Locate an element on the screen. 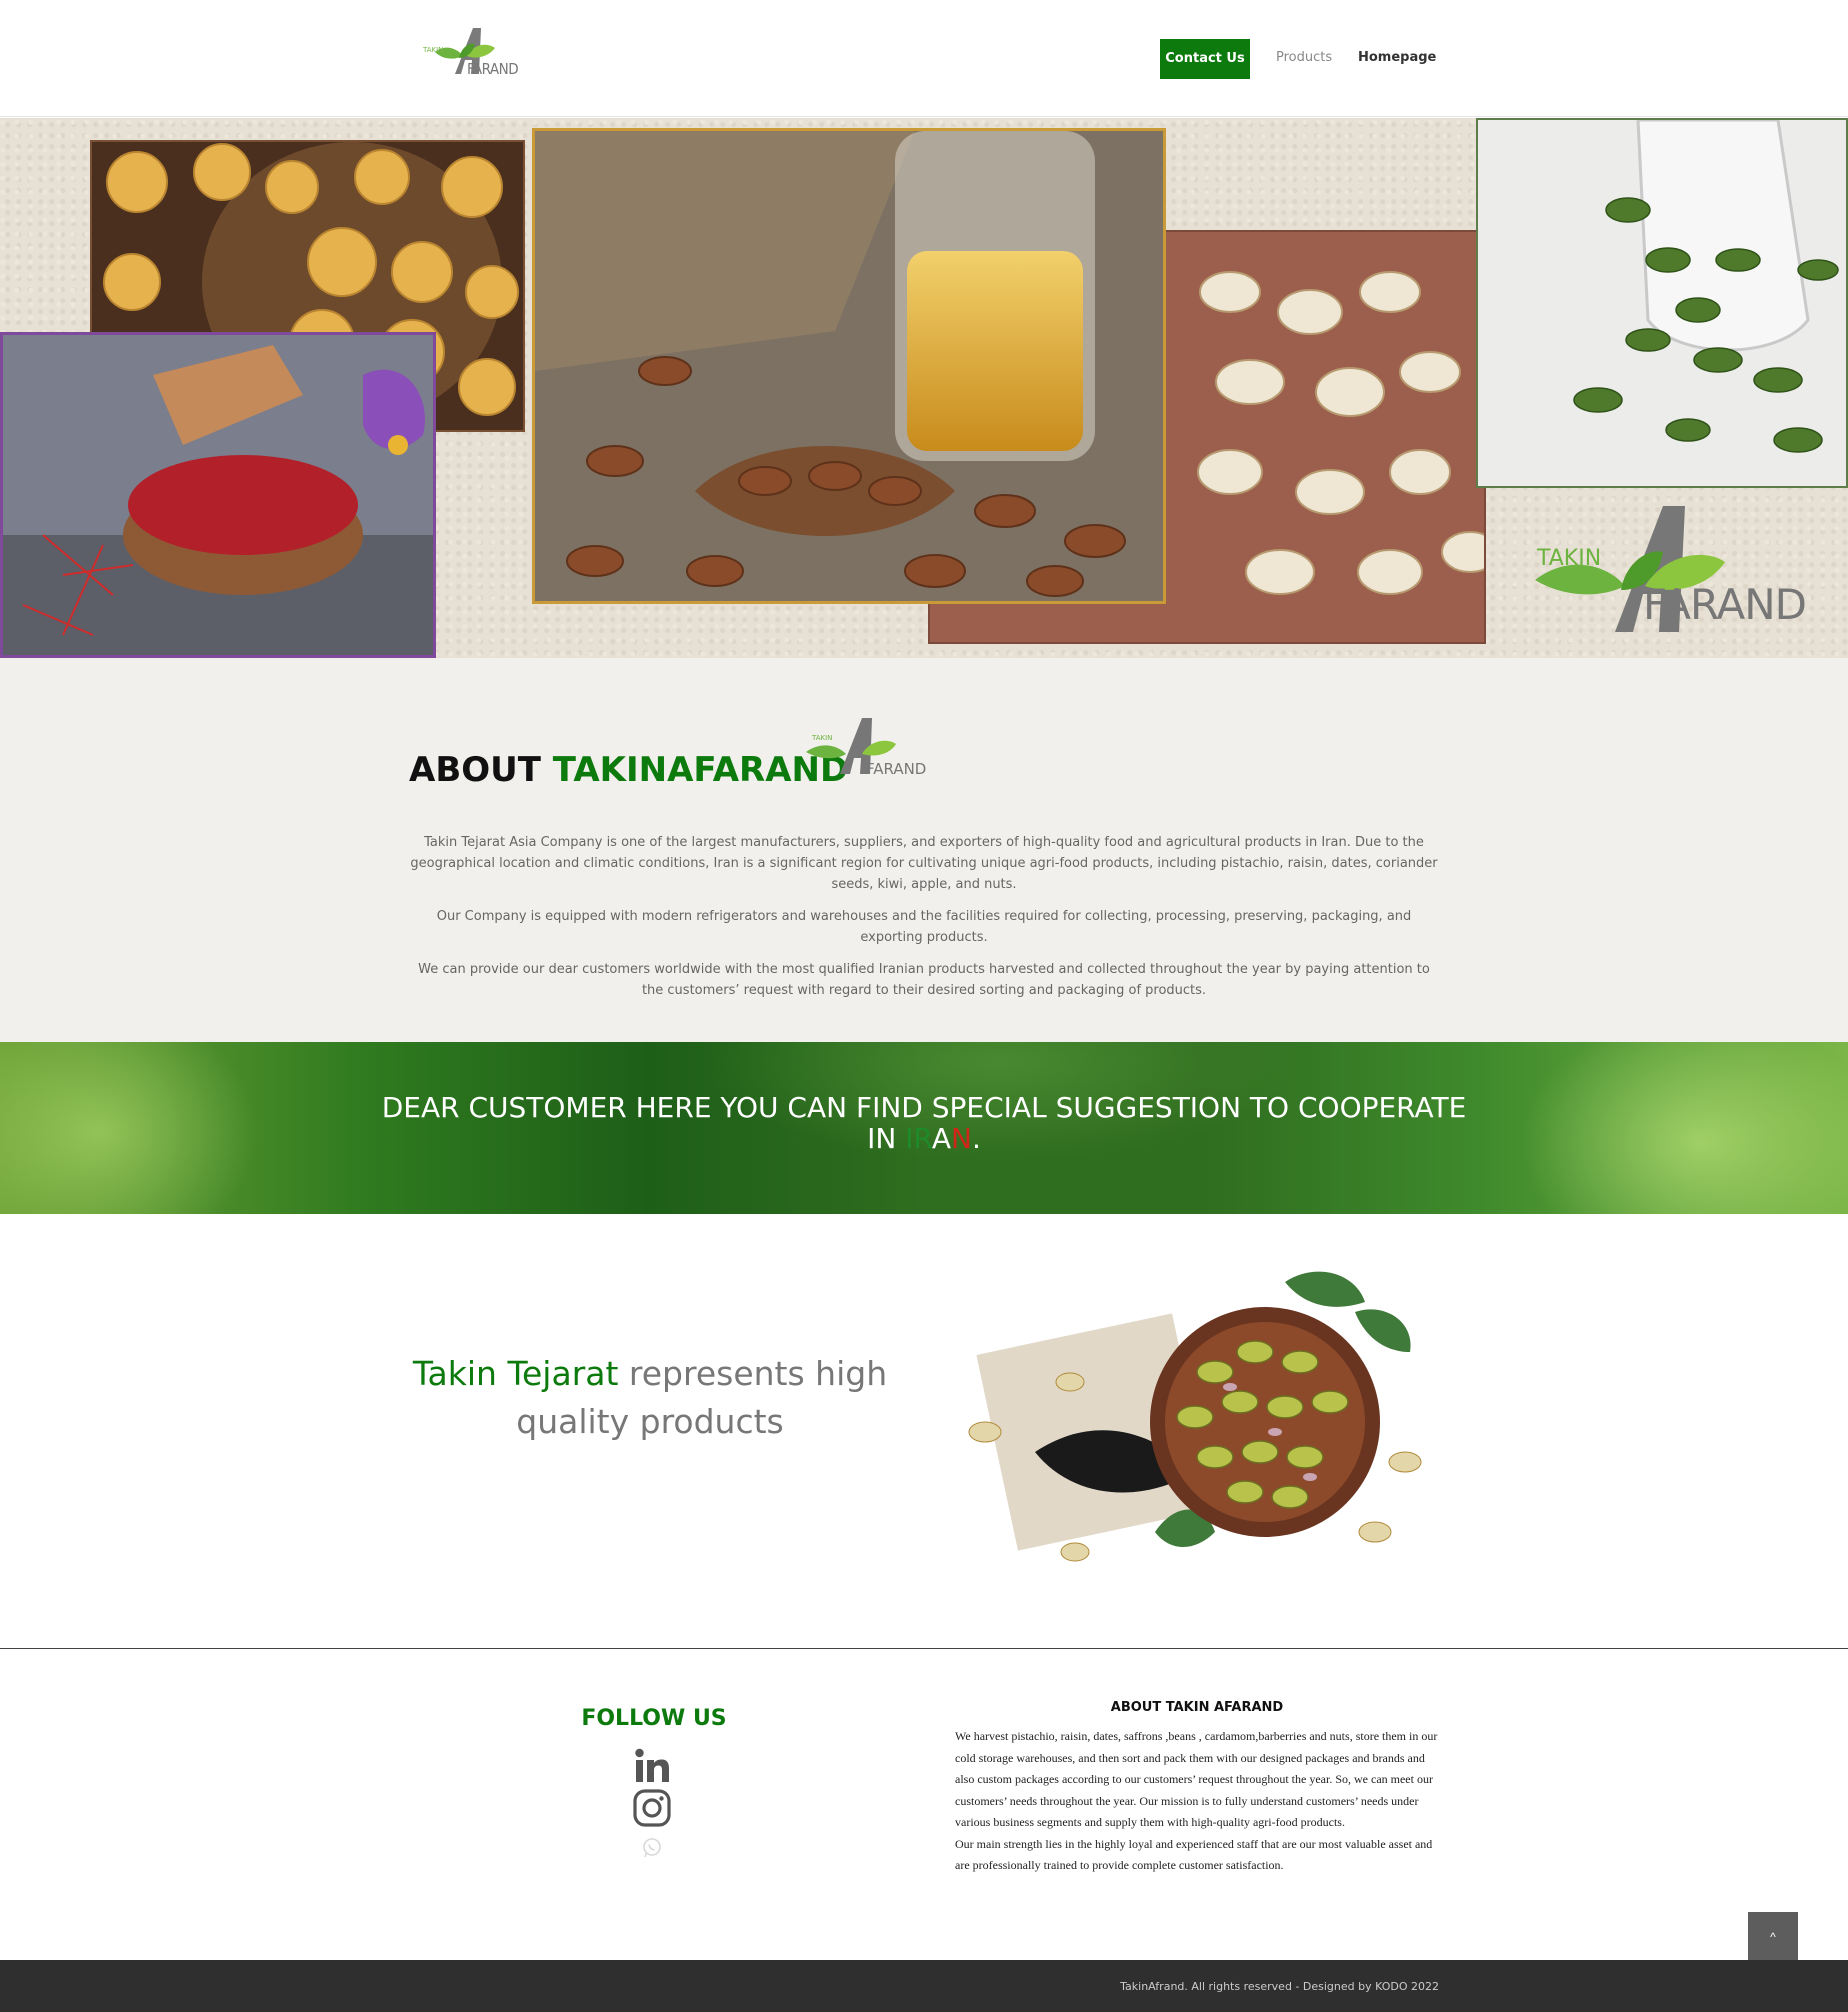 Image resolution: width=1848 pixels, height=2012 pixels. about-heading: ABOUT TAKINAFARAND is located at coordinates (628, 770).